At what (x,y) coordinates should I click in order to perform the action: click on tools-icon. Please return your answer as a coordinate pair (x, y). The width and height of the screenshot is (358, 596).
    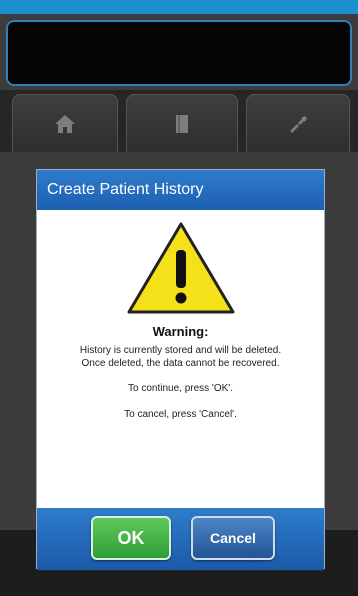
    Looking at the image, I should click on (298, 124).